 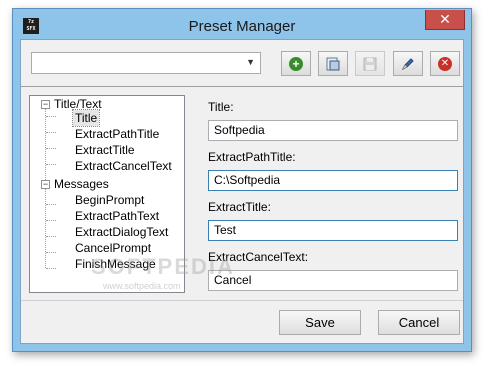 I want to click on save-preset-button, so click(x=370, y=63).